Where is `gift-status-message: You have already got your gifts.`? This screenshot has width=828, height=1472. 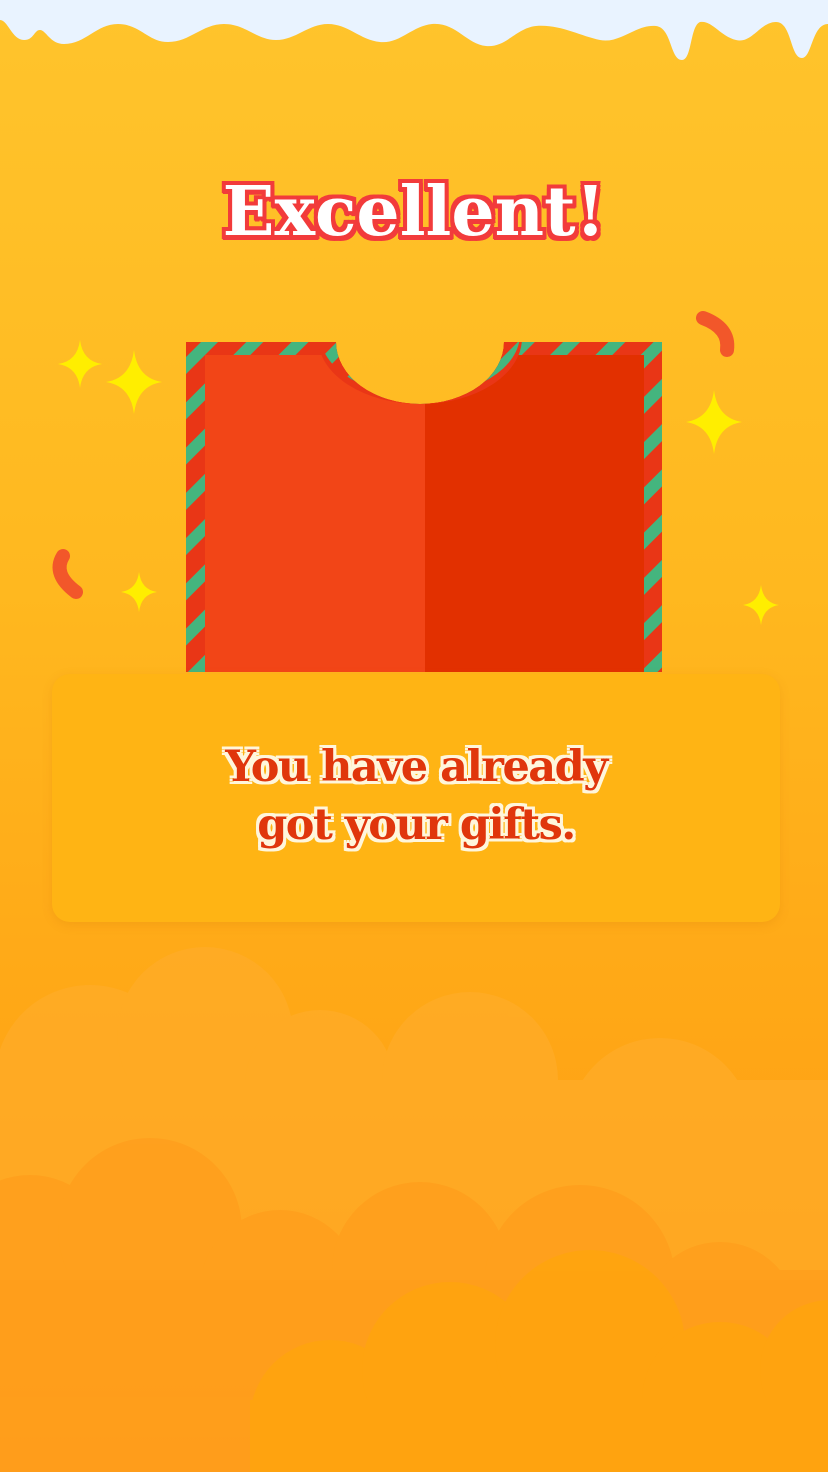
gift-status-message: You have already got your gifts. is located at coordinates (416, 796).